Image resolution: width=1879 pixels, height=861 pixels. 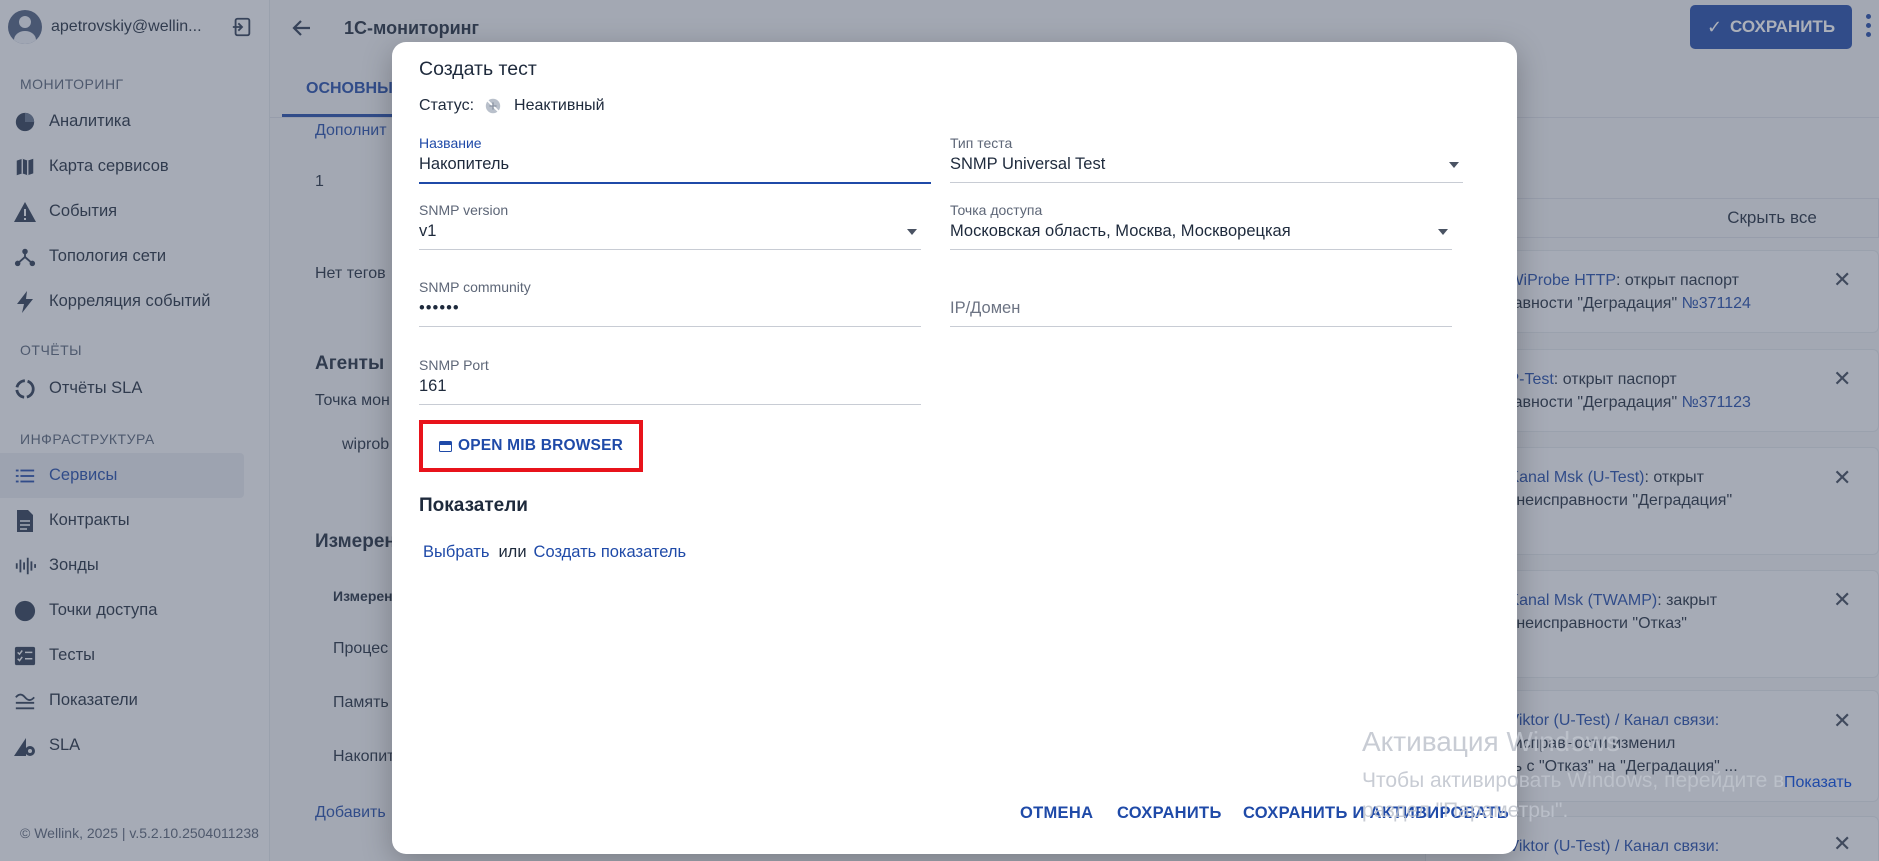 What do you see at coordinates (670, 303) in the screenshot?
I see `snmp-community-field: SNMP community ••••••` at bounding box center [670, 303].